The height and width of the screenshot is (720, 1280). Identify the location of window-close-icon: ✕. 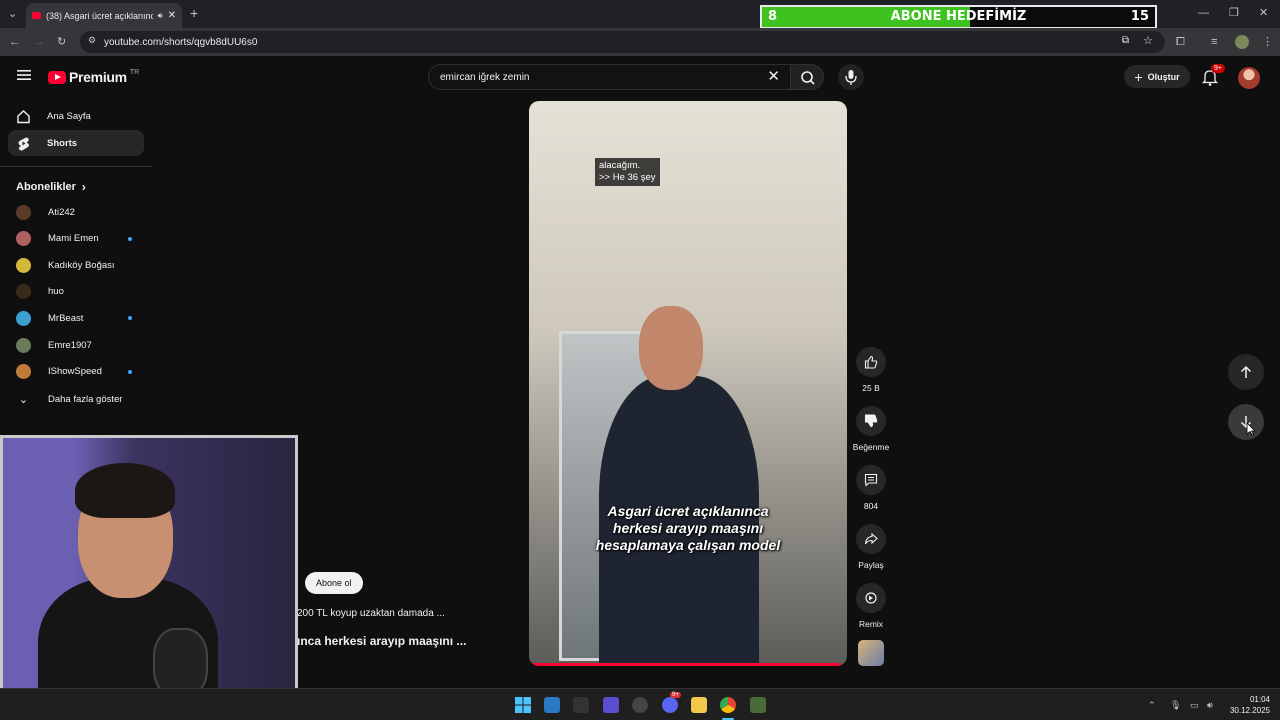
(1263, 13).